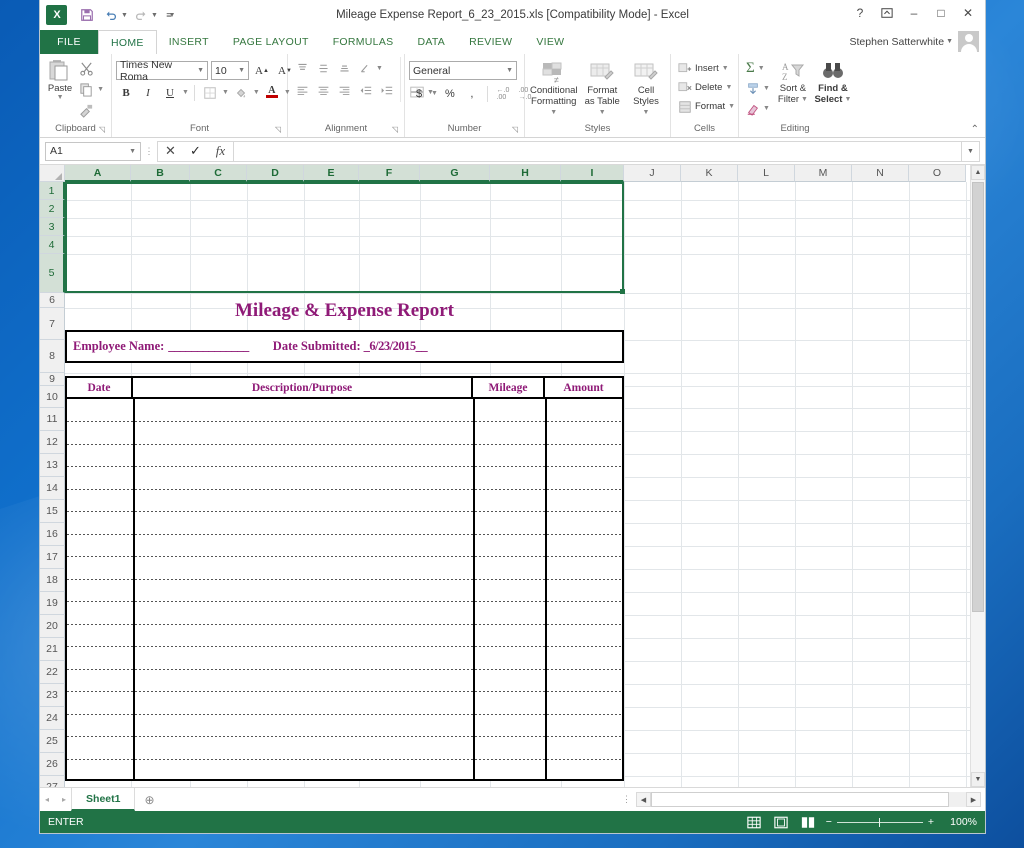  I want to click on previous-sheet-icon: ◂, so click(47, 799).